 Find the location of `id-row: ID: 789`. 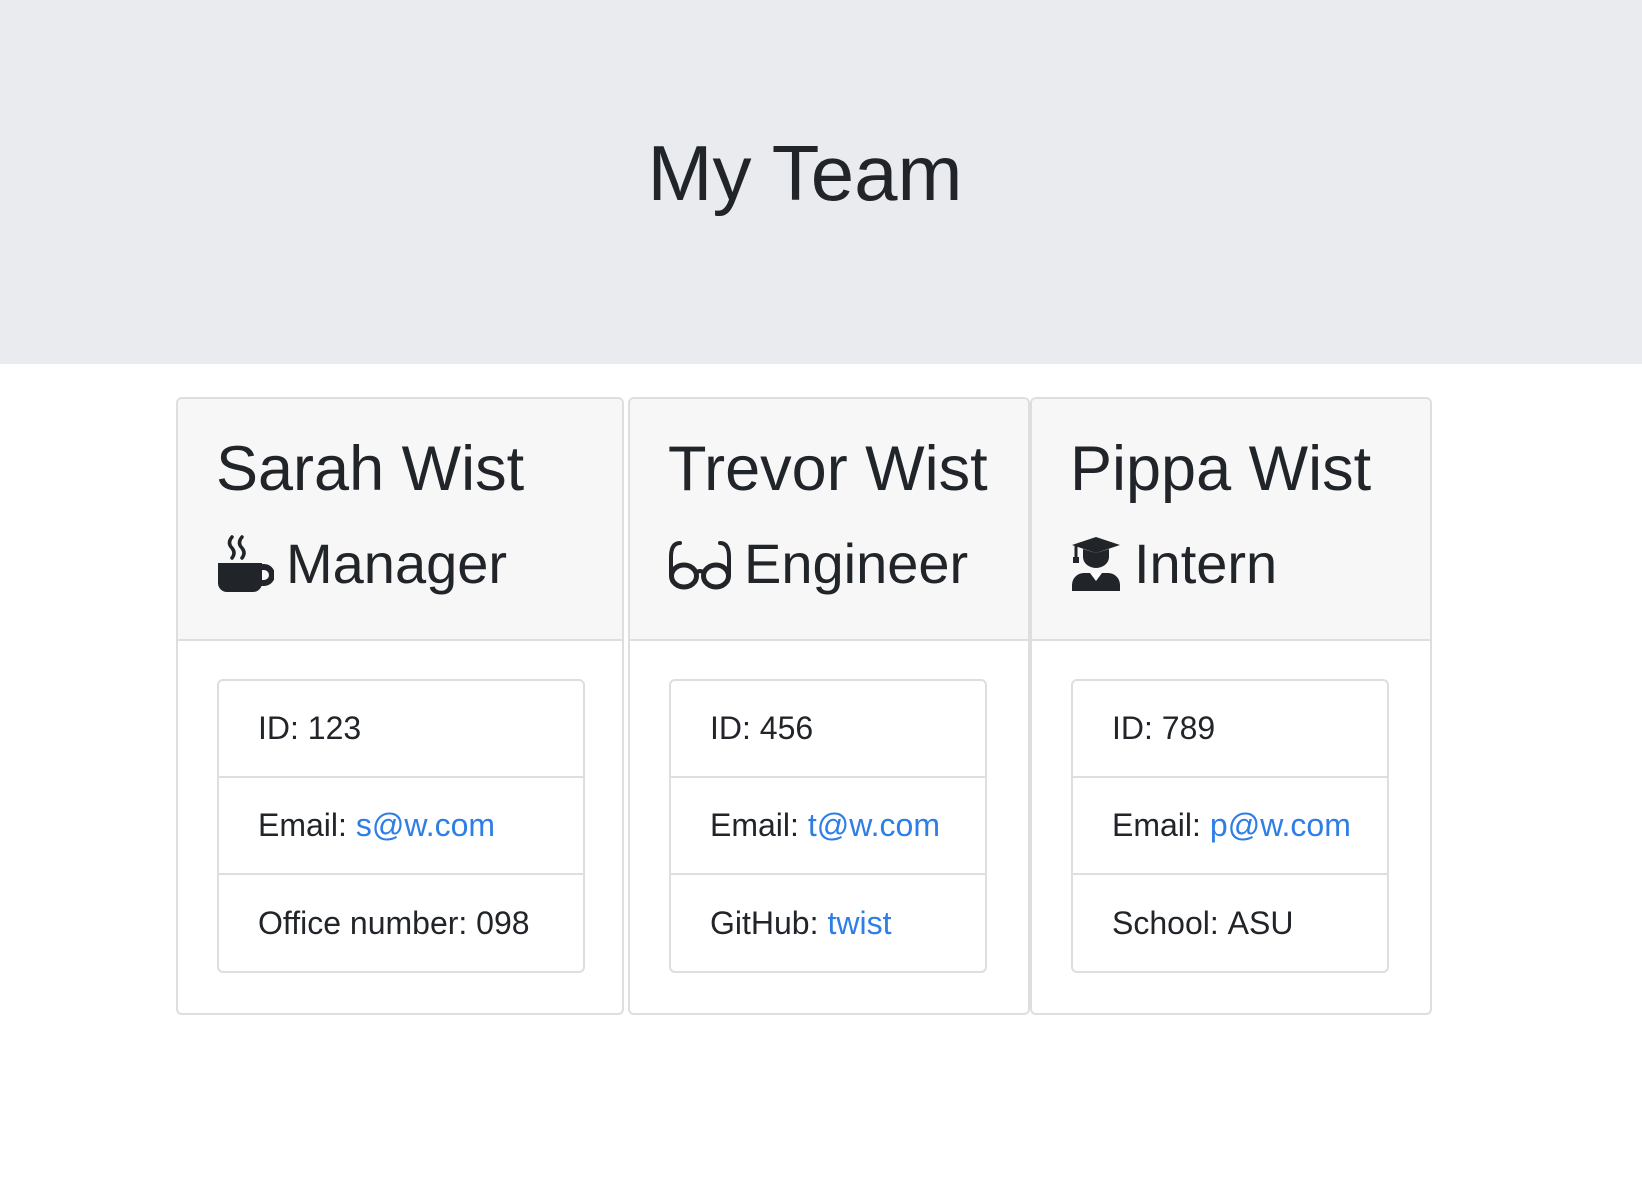

id-row: ID: 789 is located at coordinates (1230, 729).